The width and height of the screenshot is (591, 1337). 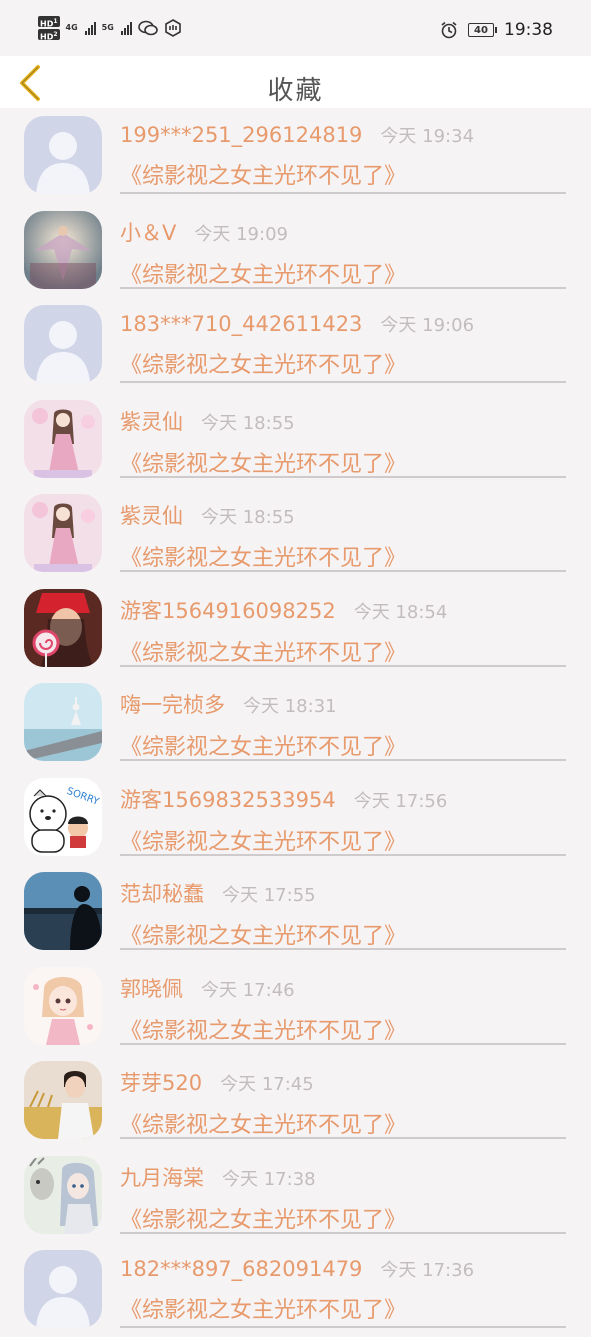 What do you see at coordinates (63, 1100) in the screenshot?
I see `boy-field-avatar` at bounding box center [63, 1100].